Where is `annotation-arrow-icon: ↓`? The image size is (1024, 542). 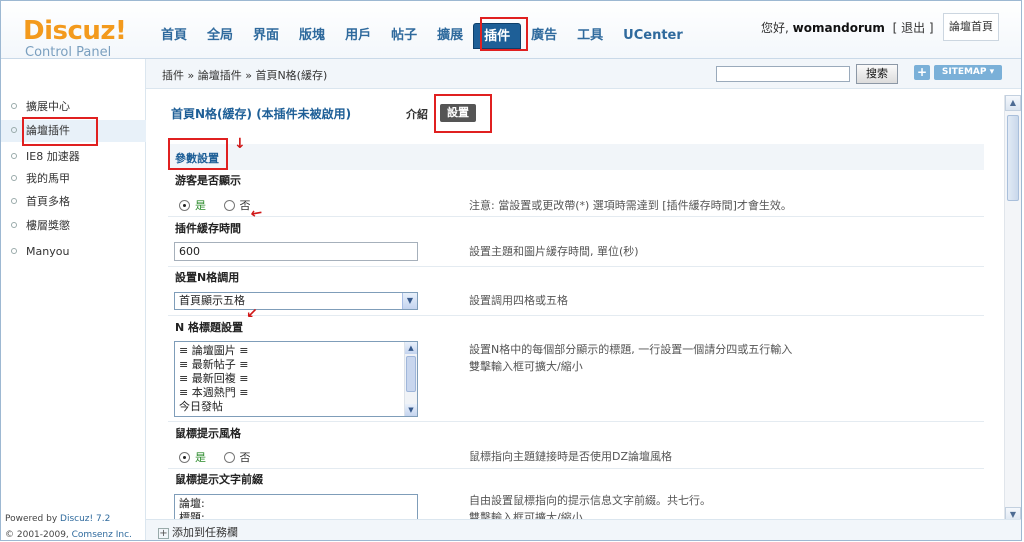
annotation-arrow-icon: ↓ is located at coordinates (240, 144).